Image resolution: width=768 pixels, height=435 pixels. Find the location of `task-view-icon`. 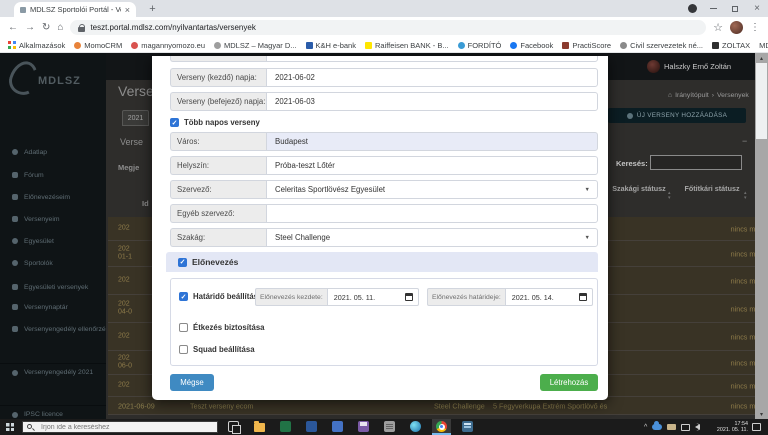

task-view-icon is located at coordinates (234, 427).